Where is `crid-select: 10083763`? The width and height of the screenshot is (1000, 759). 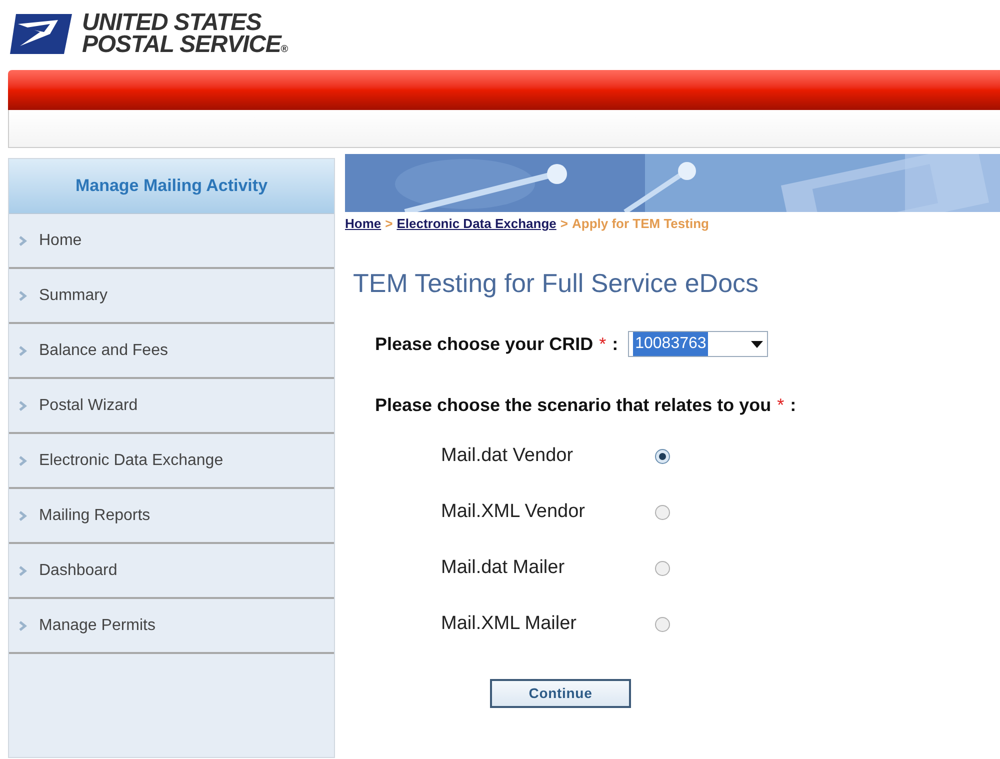
crid-select: 10083763 is located at coordinates (698, 344).